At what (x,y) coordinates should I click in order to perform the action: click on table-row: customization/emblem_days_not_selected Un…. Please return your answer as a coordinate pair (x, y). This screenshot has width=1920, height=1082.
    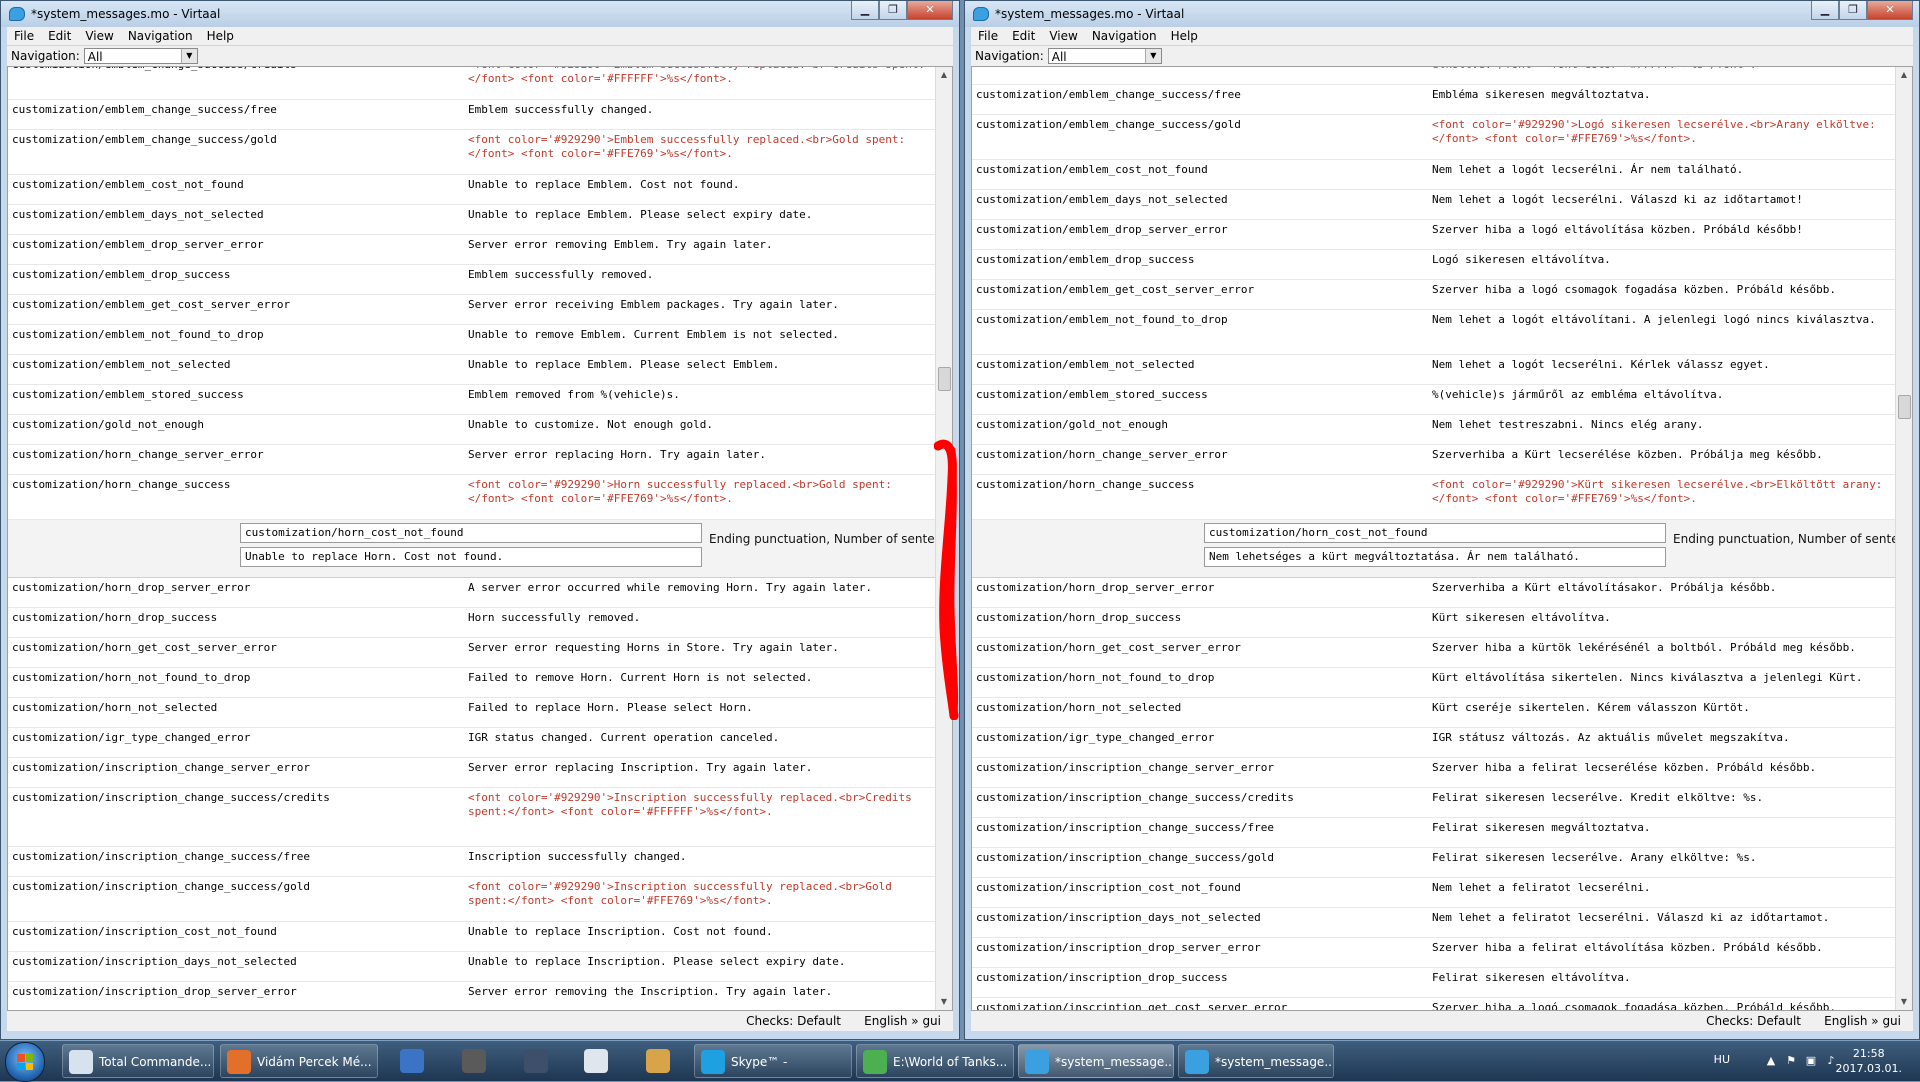
    Looking at the image, I should click on (472, 220).